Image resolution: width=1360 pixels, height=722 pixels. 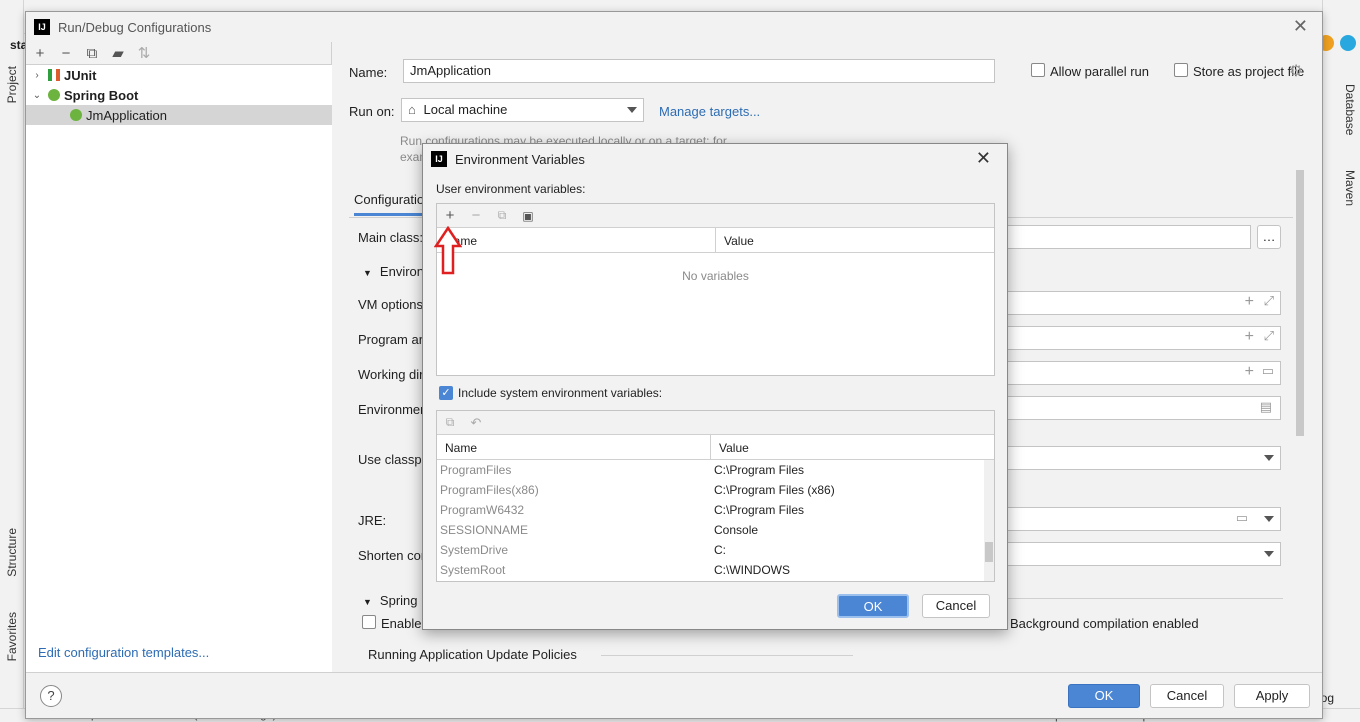 What do you see at coordinates (774, 490) in the screenshot?
I see `var-value: C:\Program Files (x86)` at bounding box center [774, 490].